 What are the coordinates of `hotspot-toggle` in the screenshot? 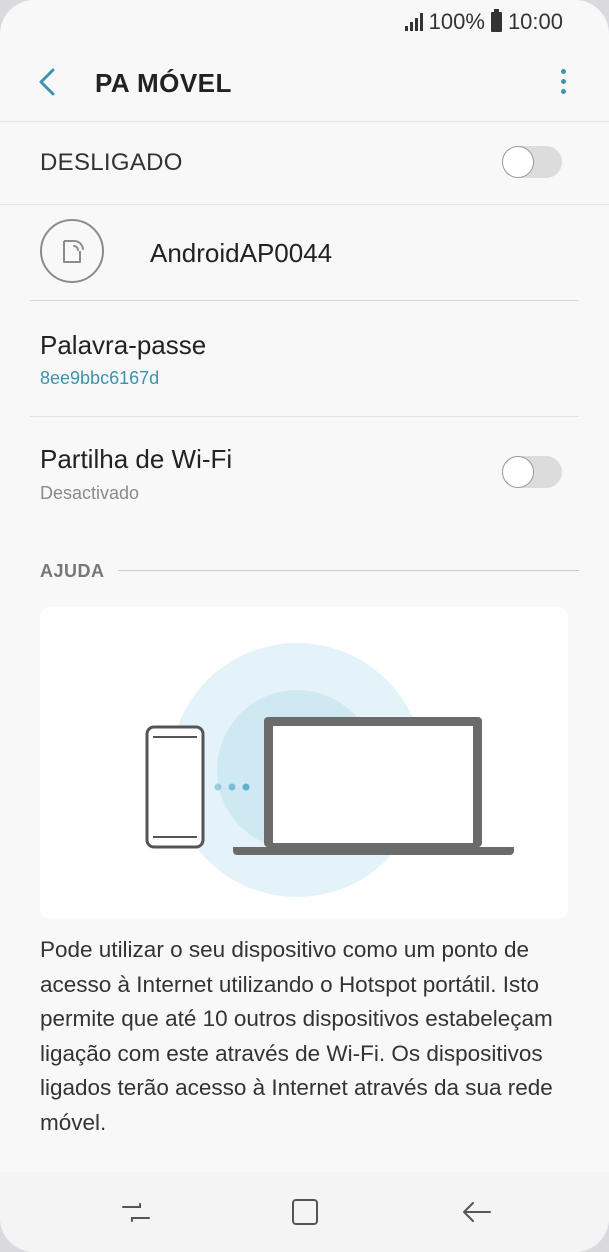 It's located at (532, 162).